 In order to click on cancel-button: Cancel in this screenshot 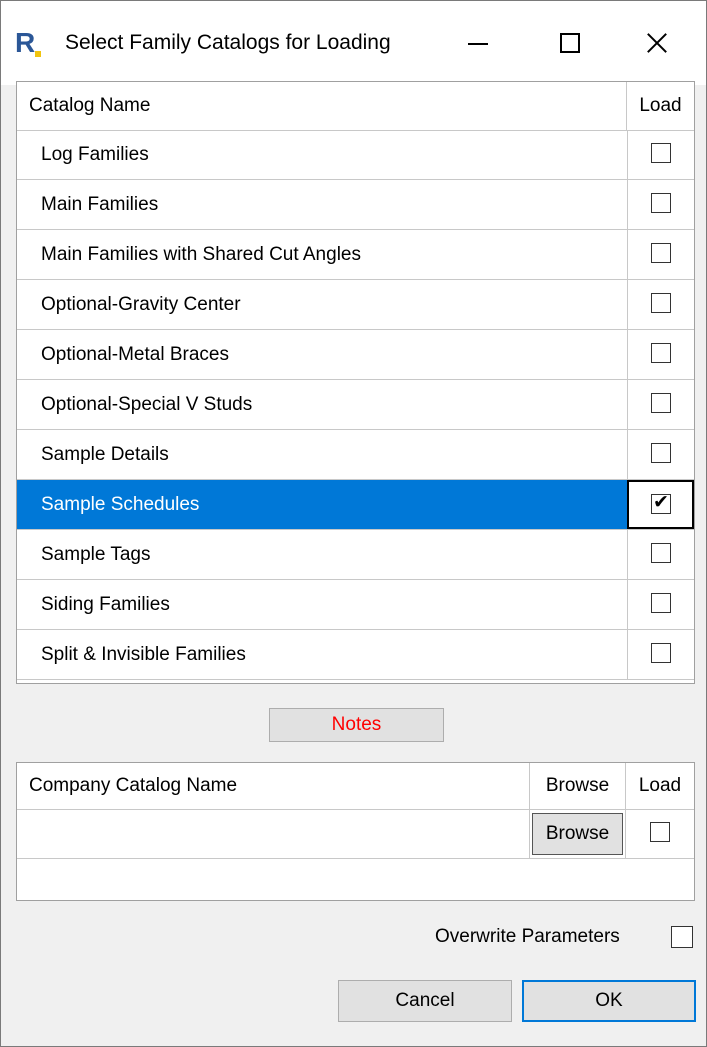, I will do `click(425, 1001)`.